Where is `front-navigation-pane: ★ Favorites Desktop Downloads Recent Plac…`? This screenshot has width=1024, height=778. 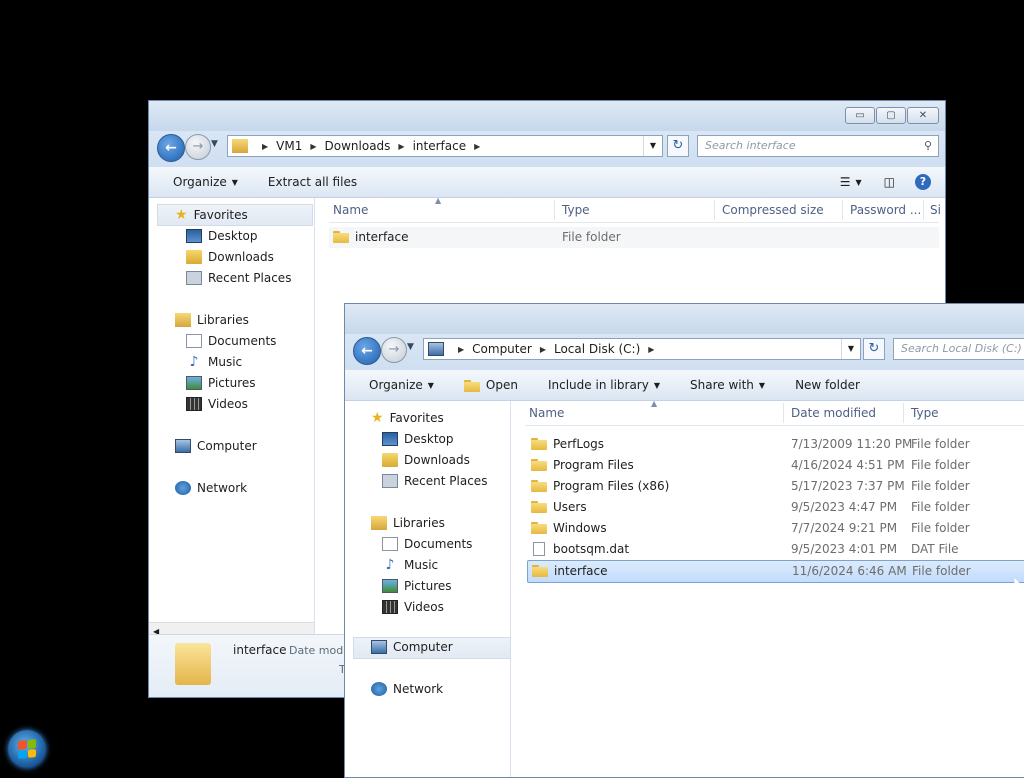 front-navigation-pane: ★ Favorites Desktop Downloads Recent Plac… is located at coordinates (428, 589).